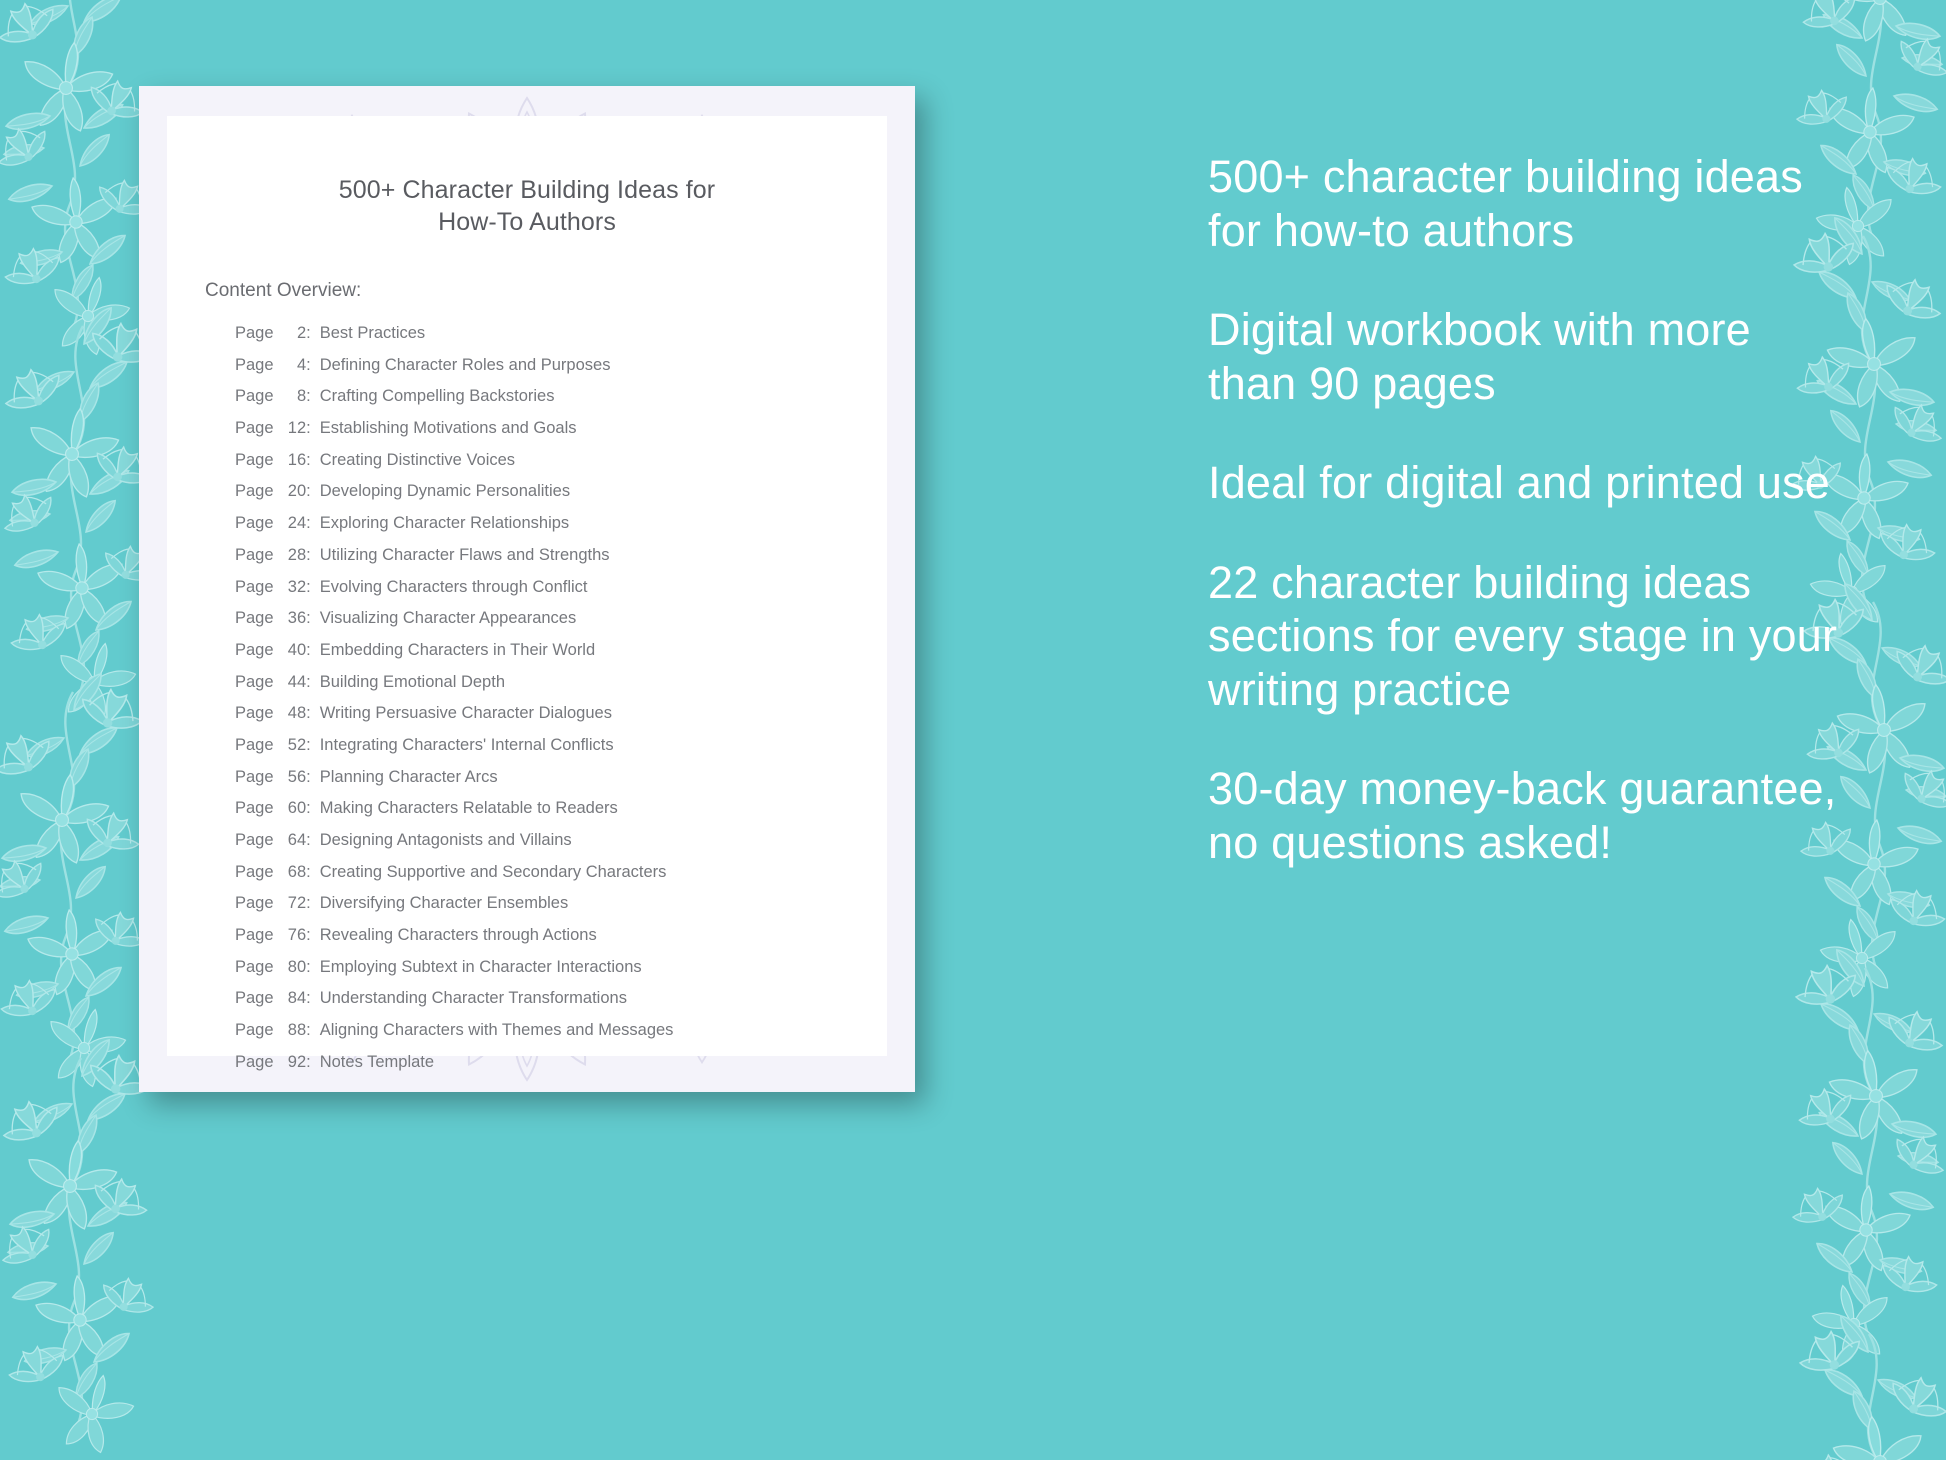  I want to click on toc-page-number: 2, so click(301, 333).